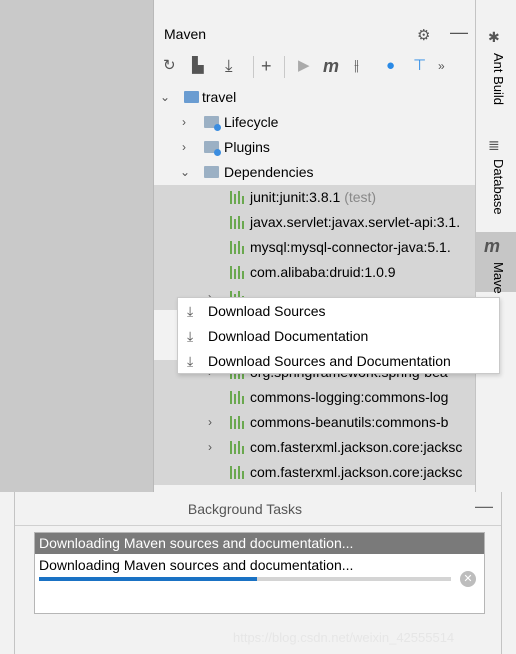  Describe the element at coordinates (315, 447) in the screenshot. I see `dependency-item: › com.fasterxml.jackson.core:jacksc` at that location.